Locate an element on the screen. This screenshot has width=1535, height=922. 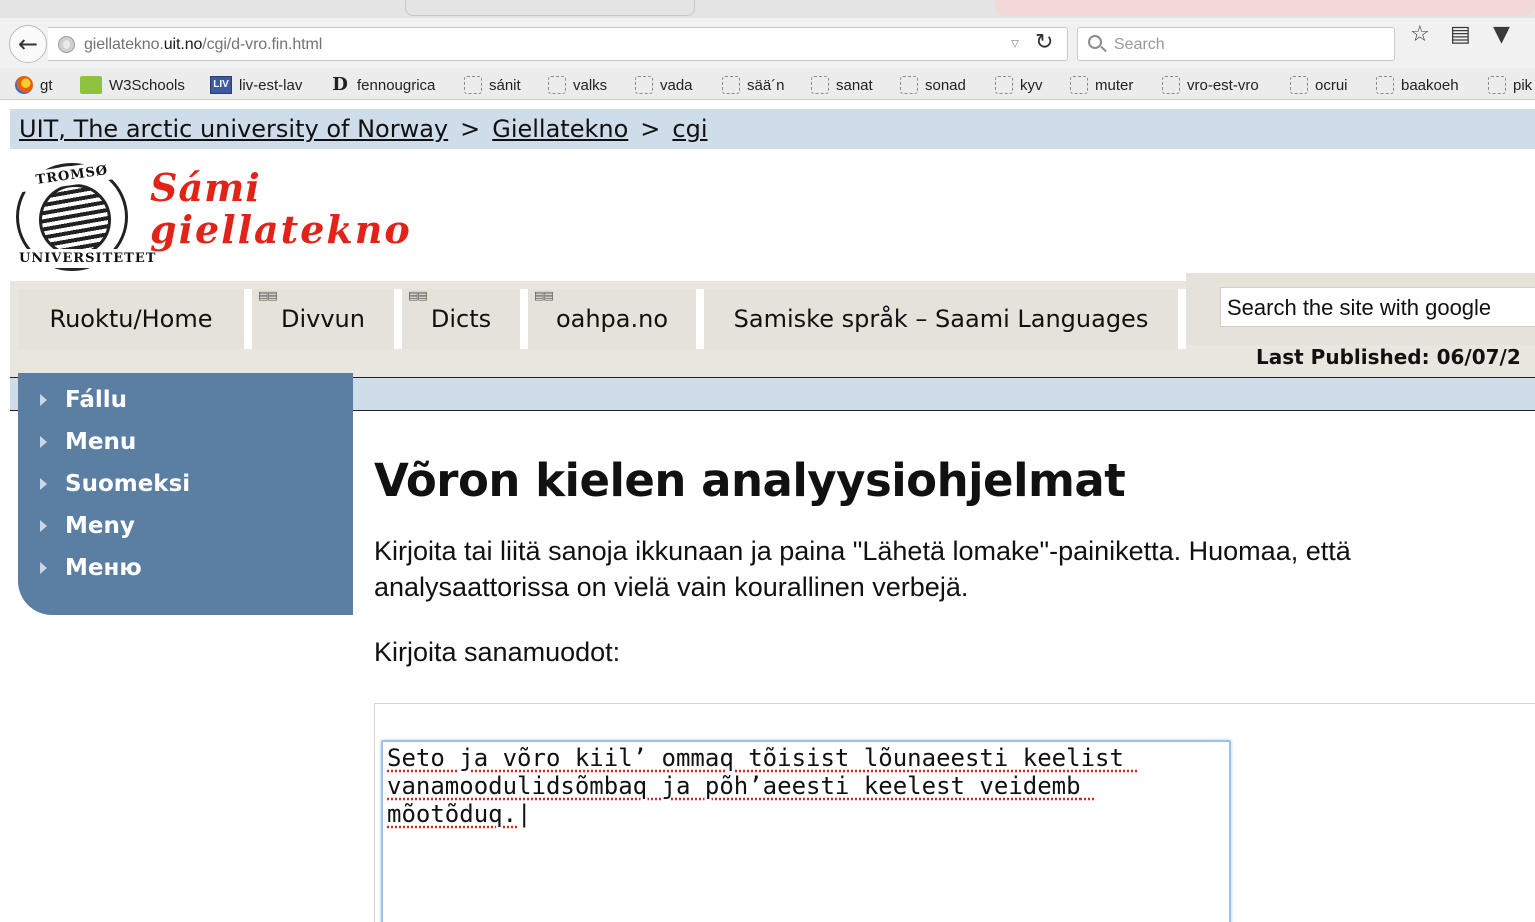
nav-tab-label: Dicts is located at coordinates (461, 319).